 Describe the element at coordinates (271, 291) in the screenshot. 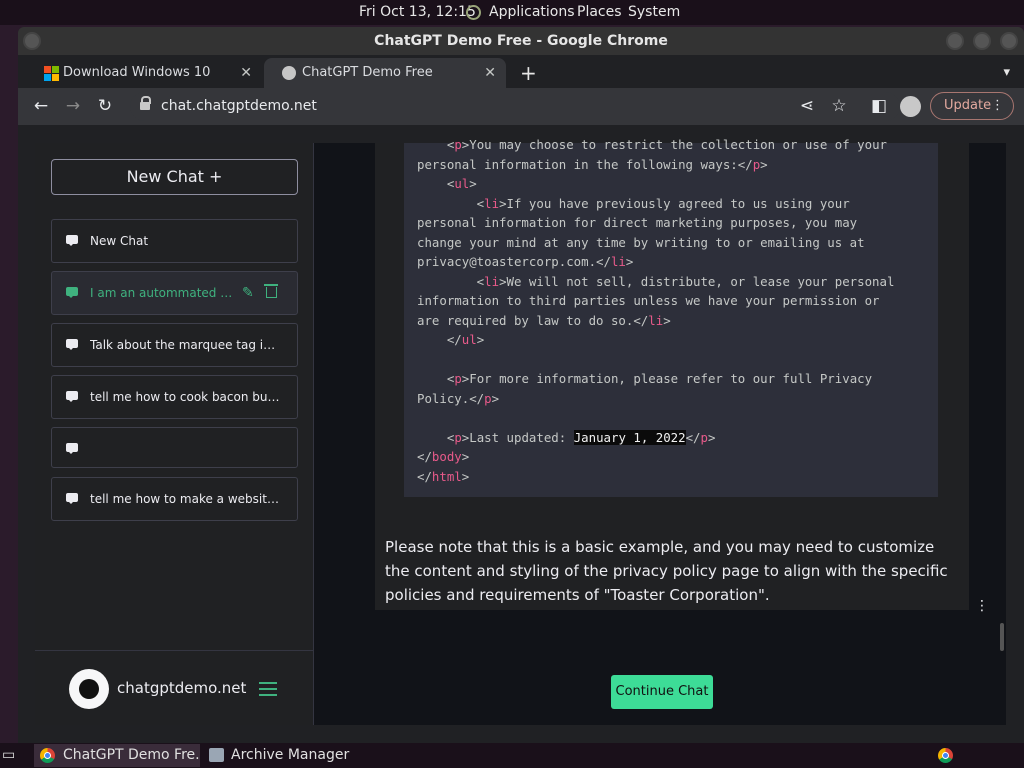

I see `trash-icon` at that location.